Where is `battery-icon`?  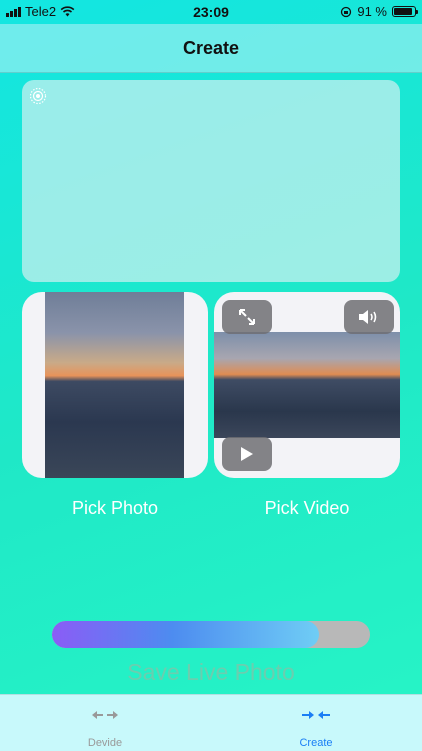
battery-icon is located at coordinates (405, 11).